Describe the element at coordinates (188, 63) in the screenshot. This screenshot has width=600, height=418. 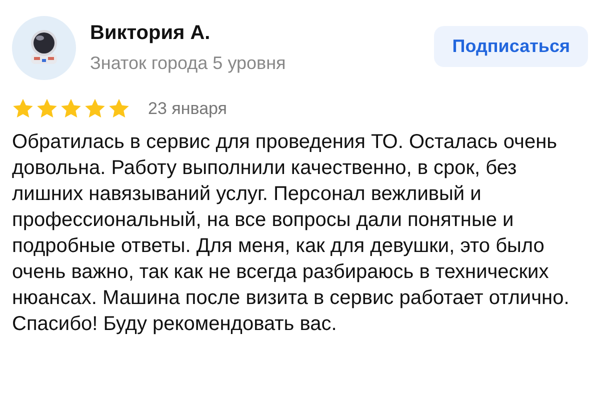
I see `author-level: Знаток города 5 уровня` at that location.